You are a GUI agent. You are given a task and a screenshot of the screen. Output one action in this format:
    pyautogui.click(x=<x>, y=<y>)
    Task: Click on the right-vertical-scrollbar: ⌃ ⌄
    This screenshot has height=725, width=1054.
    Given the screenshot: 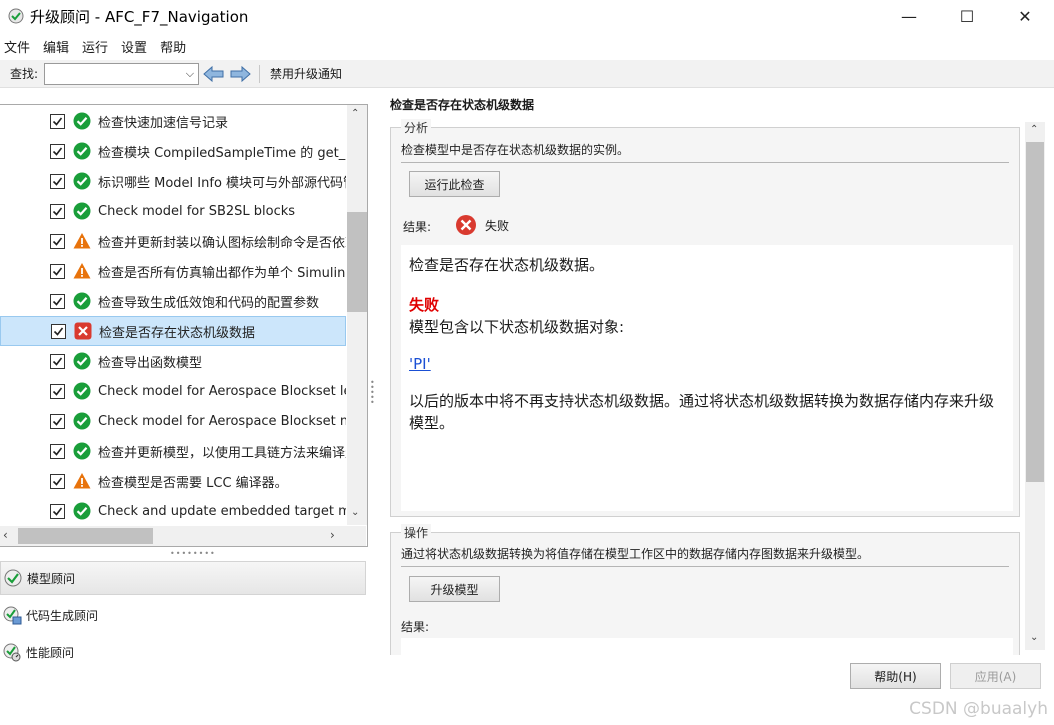 What is the action you would take?
    pyautogui.click(x=1035, y=386)
    